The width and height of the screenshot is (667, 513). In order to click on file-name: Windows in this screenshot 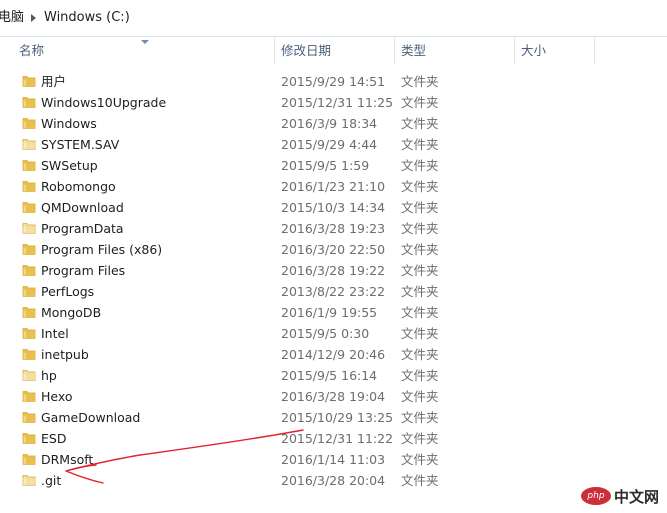, I will do `click(69, 123)`.